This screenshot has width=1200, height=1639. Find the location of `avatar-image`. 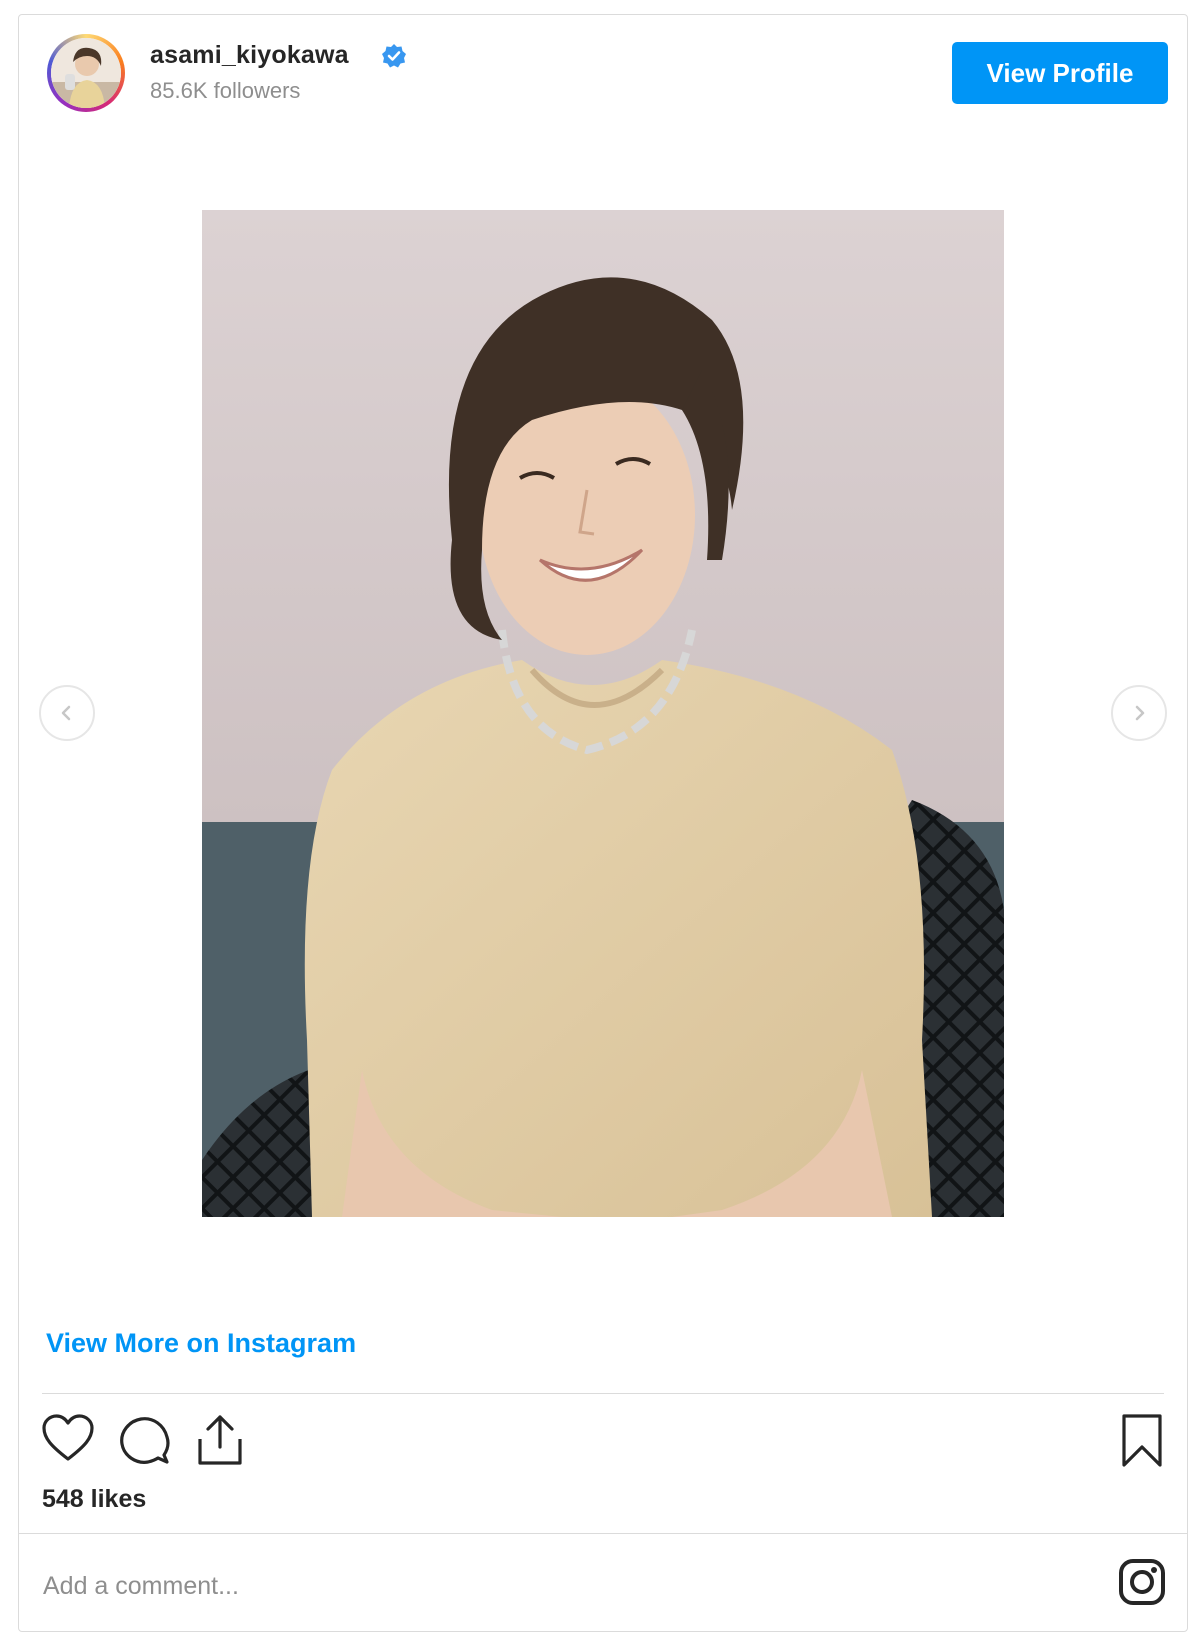

avatar-image is located at coordinates (86, 73).